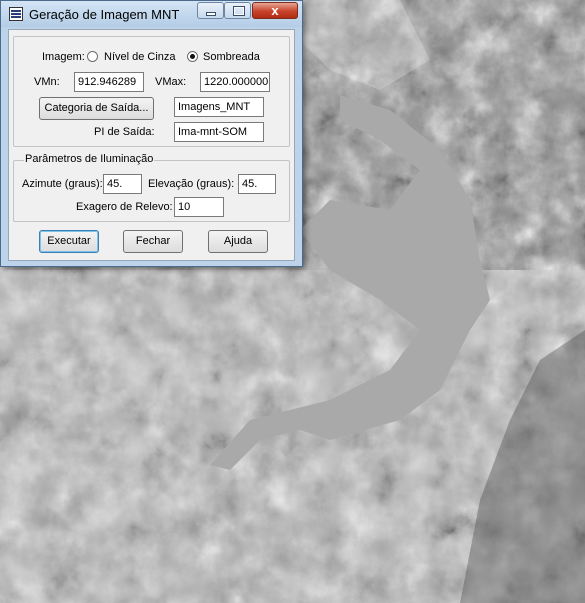  What do you see at coordinates (192, 56) in the screenshot?
I see `radio-sombreada` at bounding box center [192, 56].